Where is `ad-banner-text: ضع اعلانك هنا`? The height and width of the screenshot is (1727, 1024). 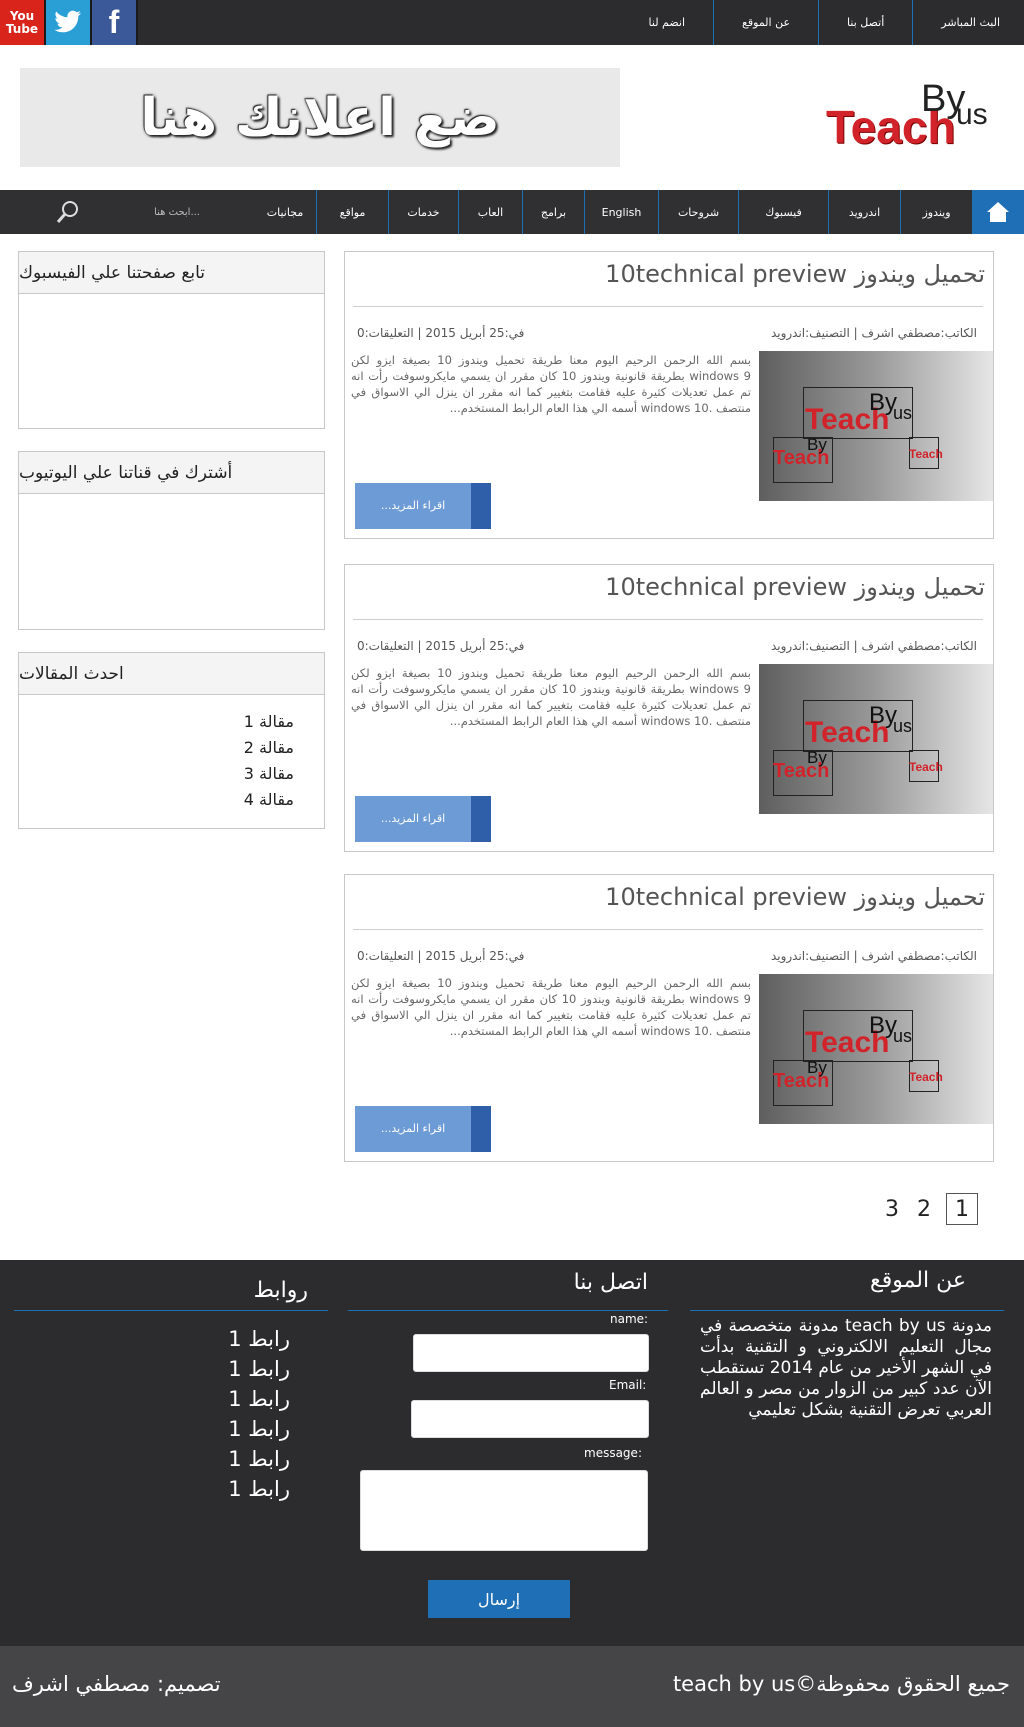
ad-banner-text: ضع اعلانك هنا is located at coordinates (320, 117).